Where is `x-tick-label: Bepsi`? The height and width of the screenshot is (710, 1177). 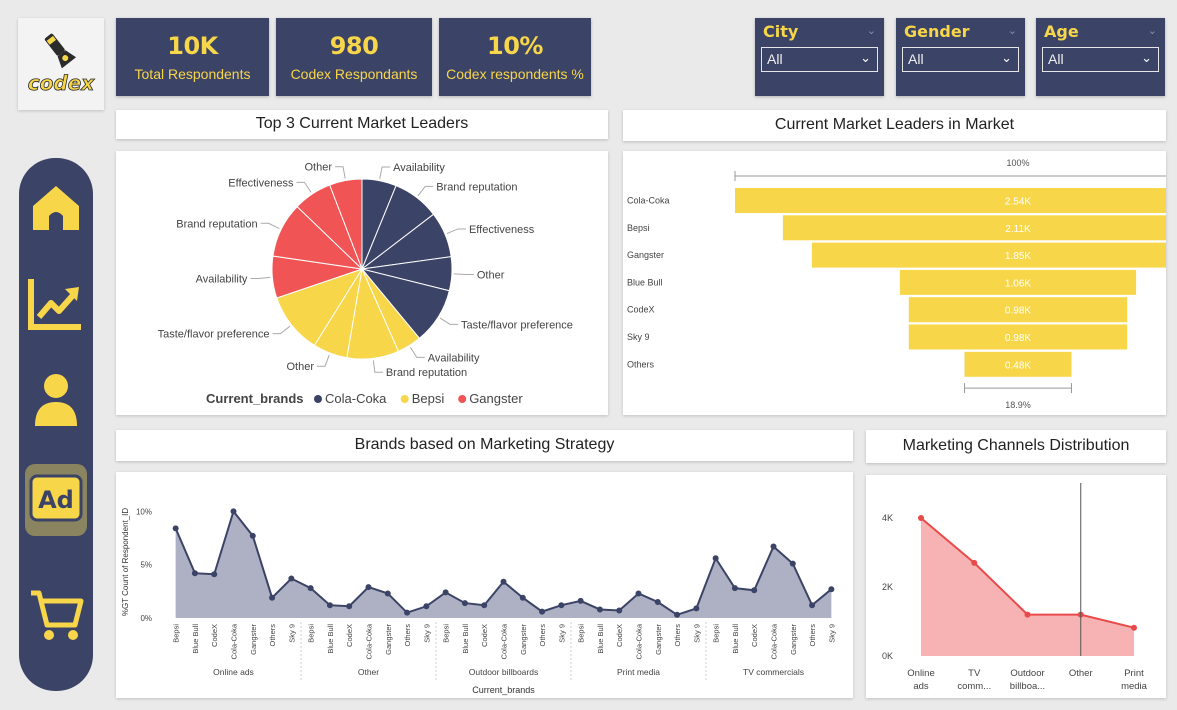 x-tick-label: Bepsi is located at coordinates (176, 633).